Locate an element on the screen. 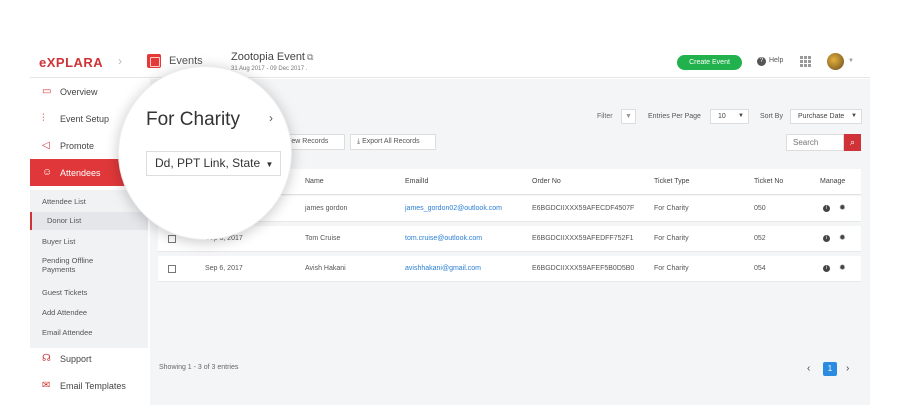 The image size is (900, 405). page-number-button: 1 is located at coordinates (830, 369).